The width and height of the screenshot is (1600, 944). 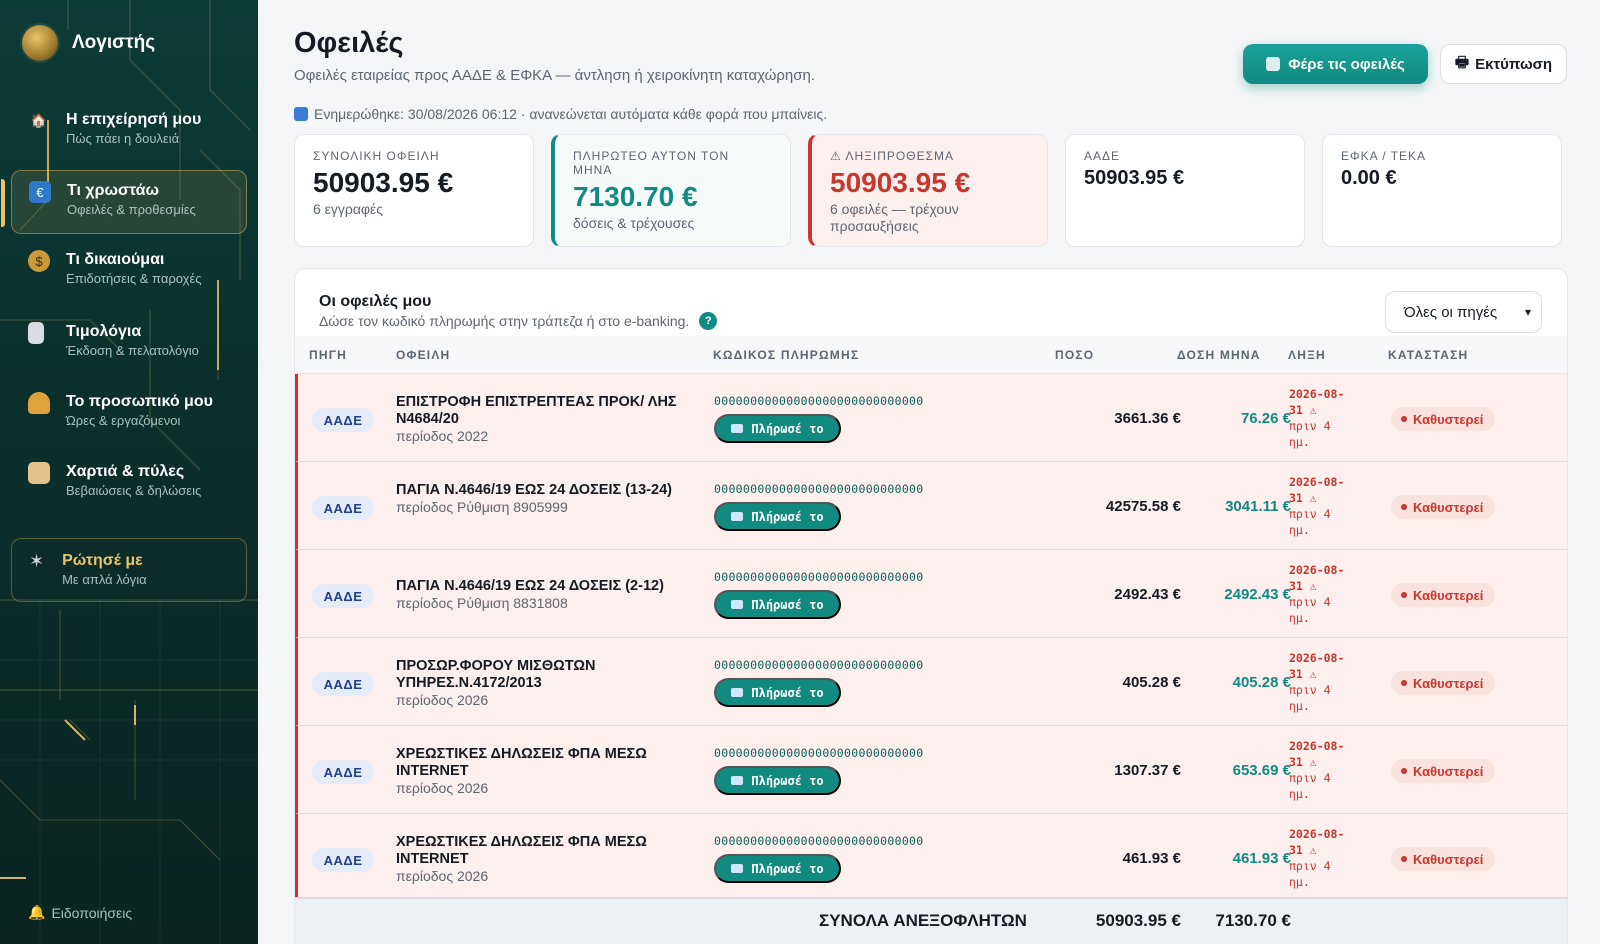 I want to click on sidebar-item-benefits: $ Τι δικαιούμαι Επιδοτήσεις & παροχές, so click(x=129, y=272).